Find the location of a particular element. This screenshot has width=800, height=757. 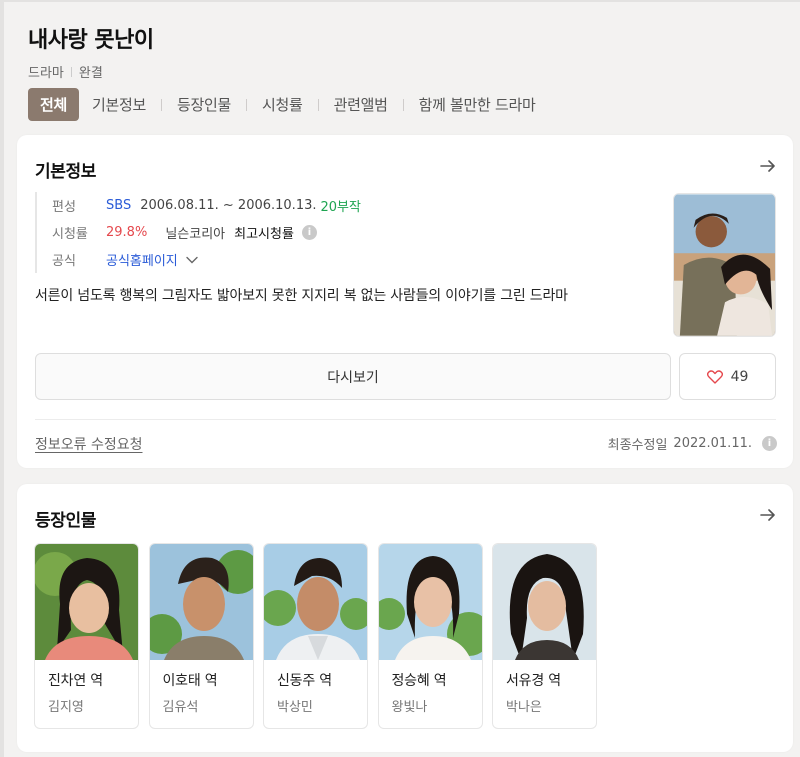

actor-name: 박나은 is located at coordinates (524, 707).